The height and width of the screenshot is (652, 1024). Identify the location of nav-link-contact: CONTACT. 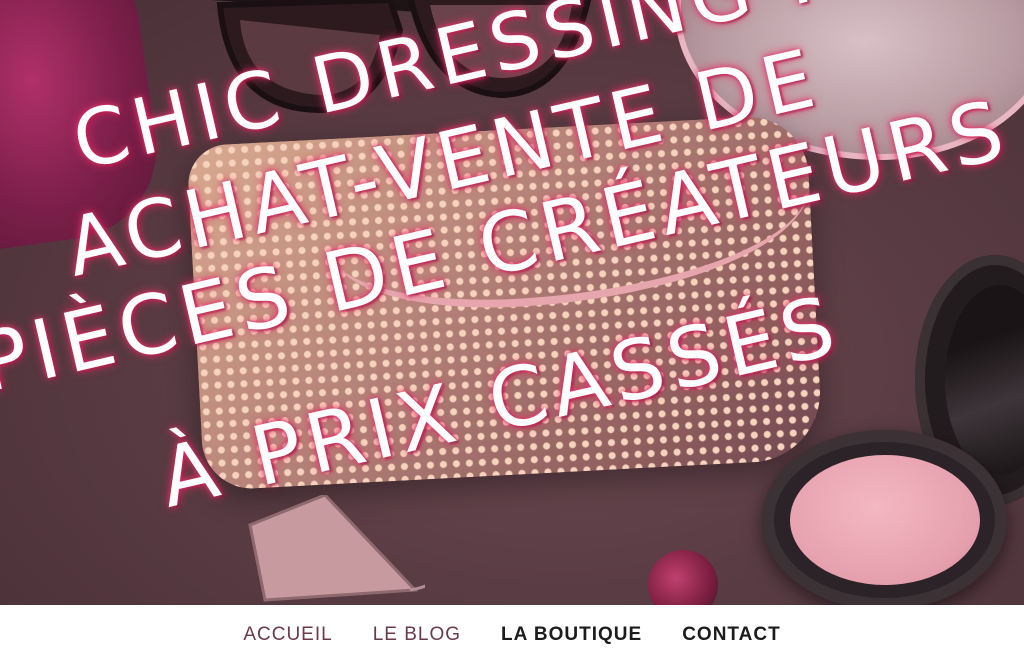
(731, 629).